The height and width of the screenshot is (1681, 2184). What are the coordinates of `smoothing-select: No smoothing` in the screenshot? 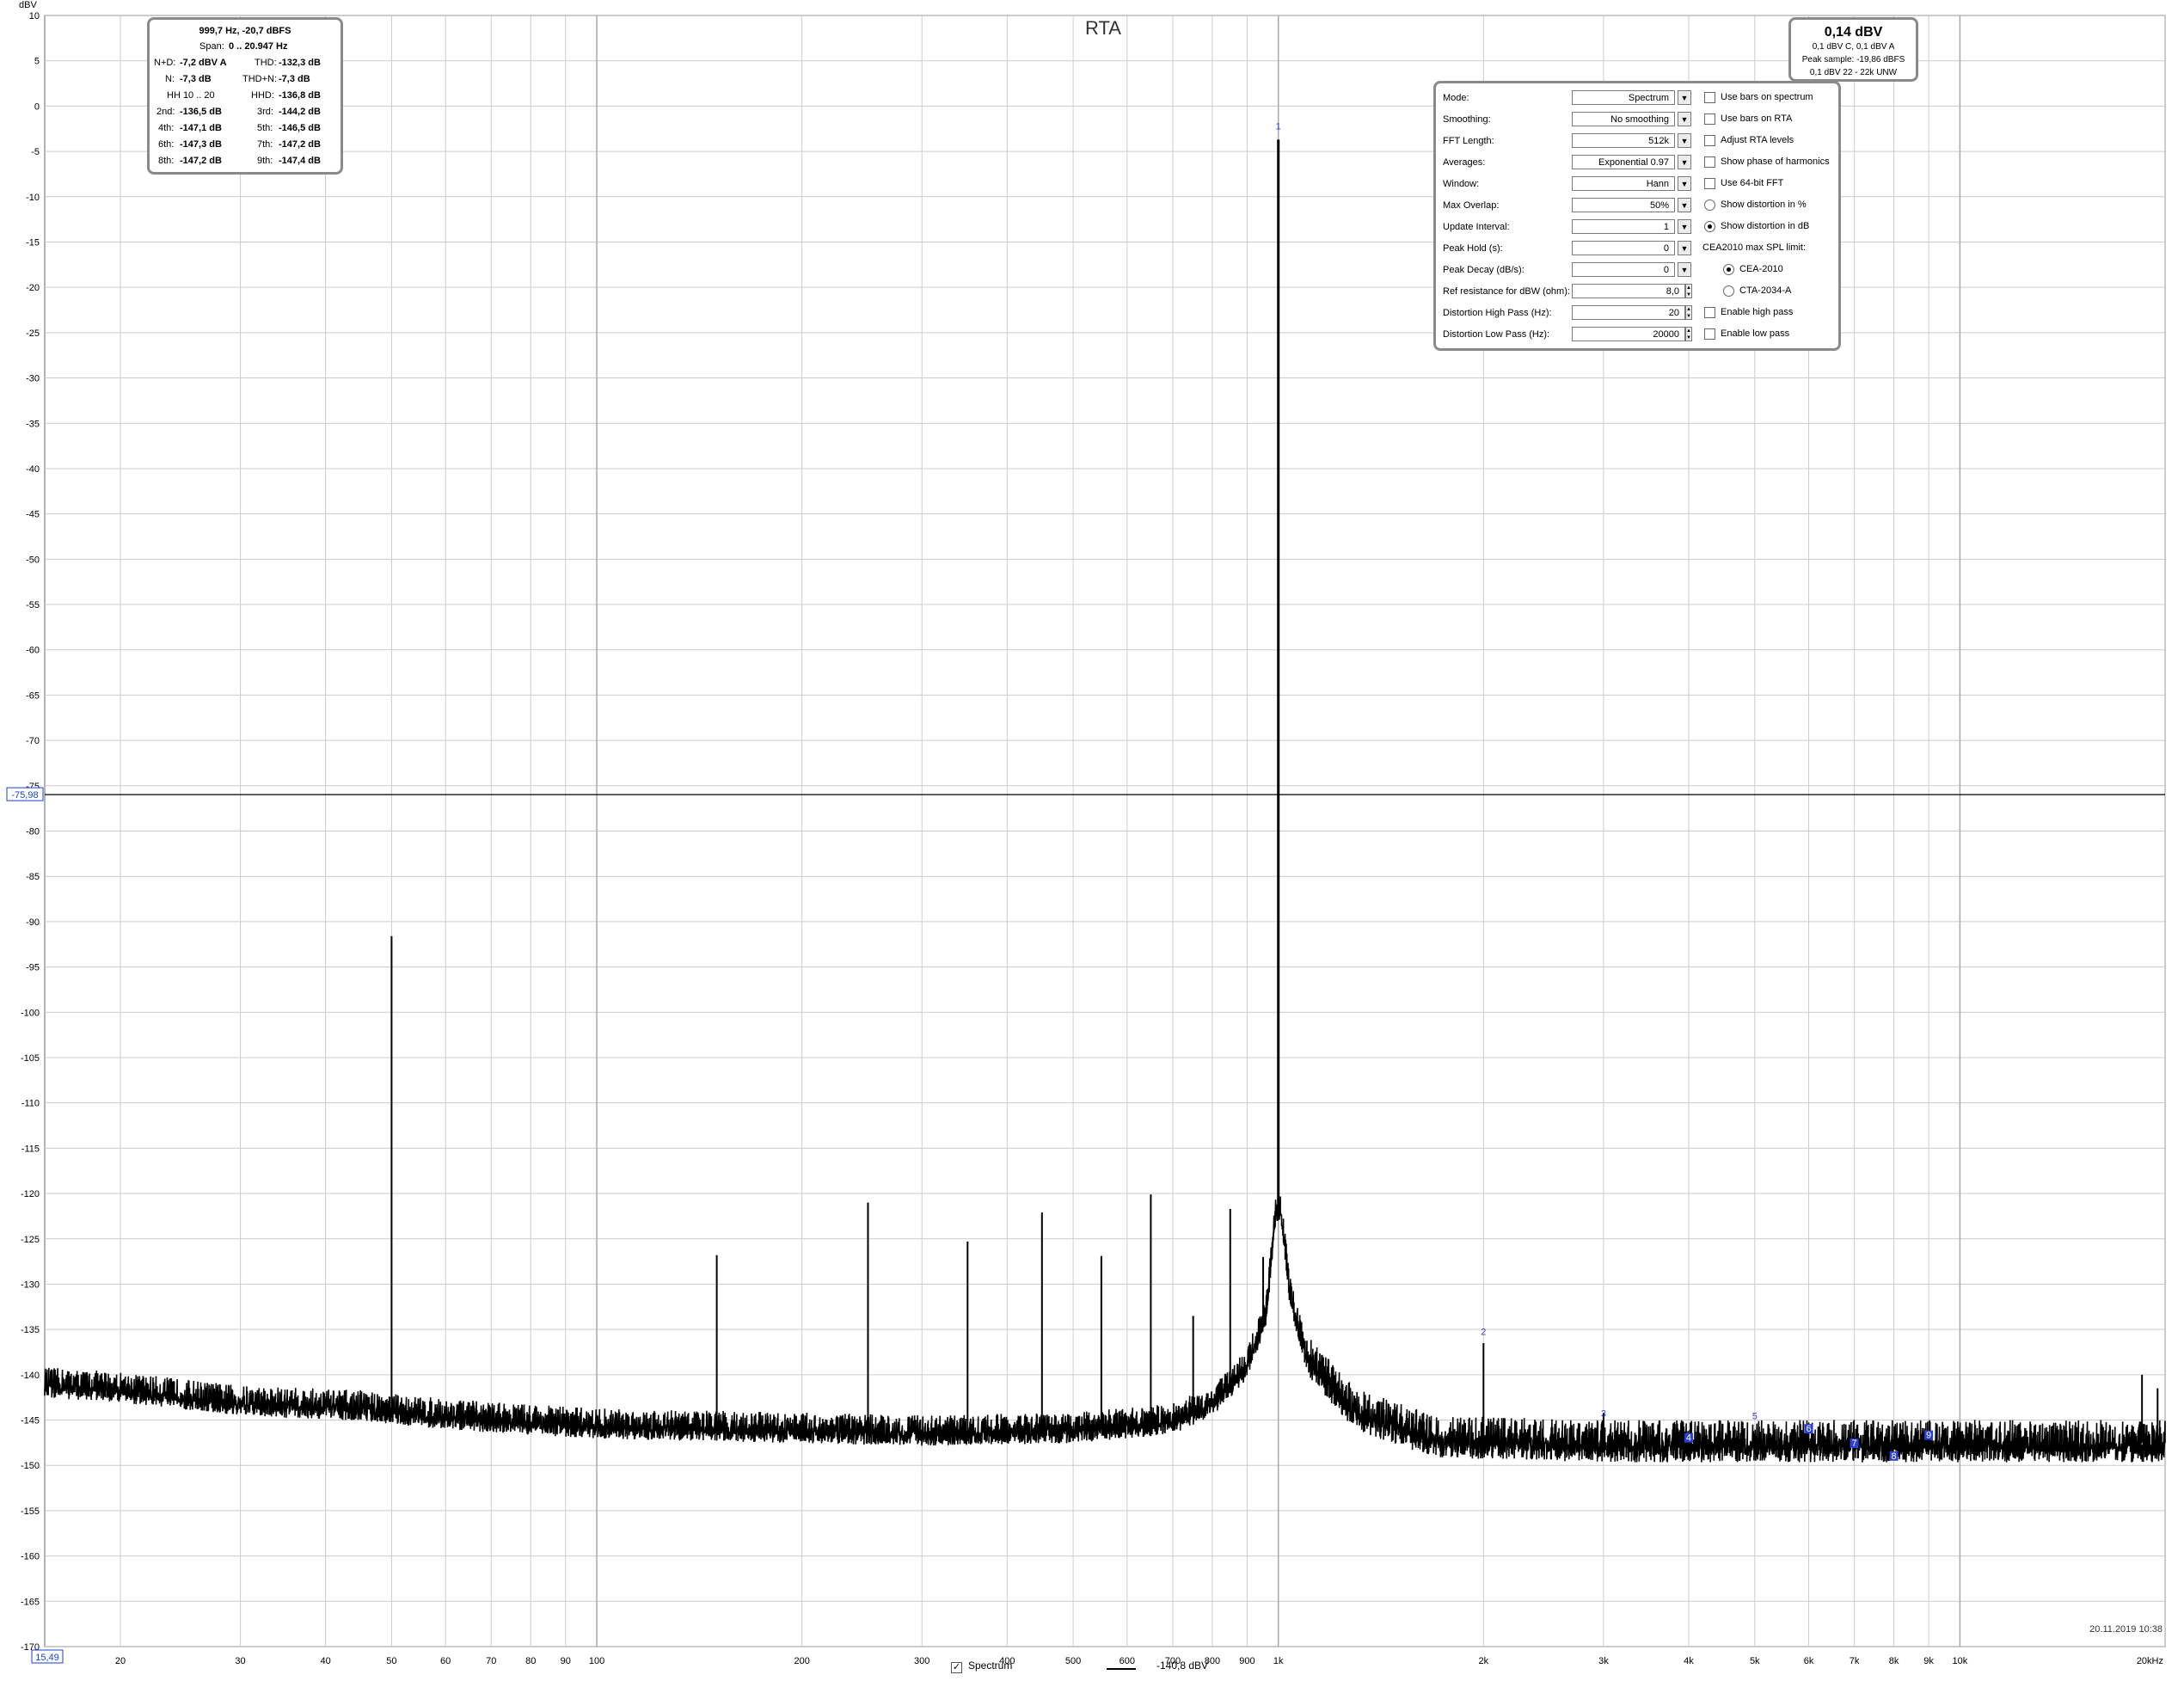 It's located at (1623, 119).